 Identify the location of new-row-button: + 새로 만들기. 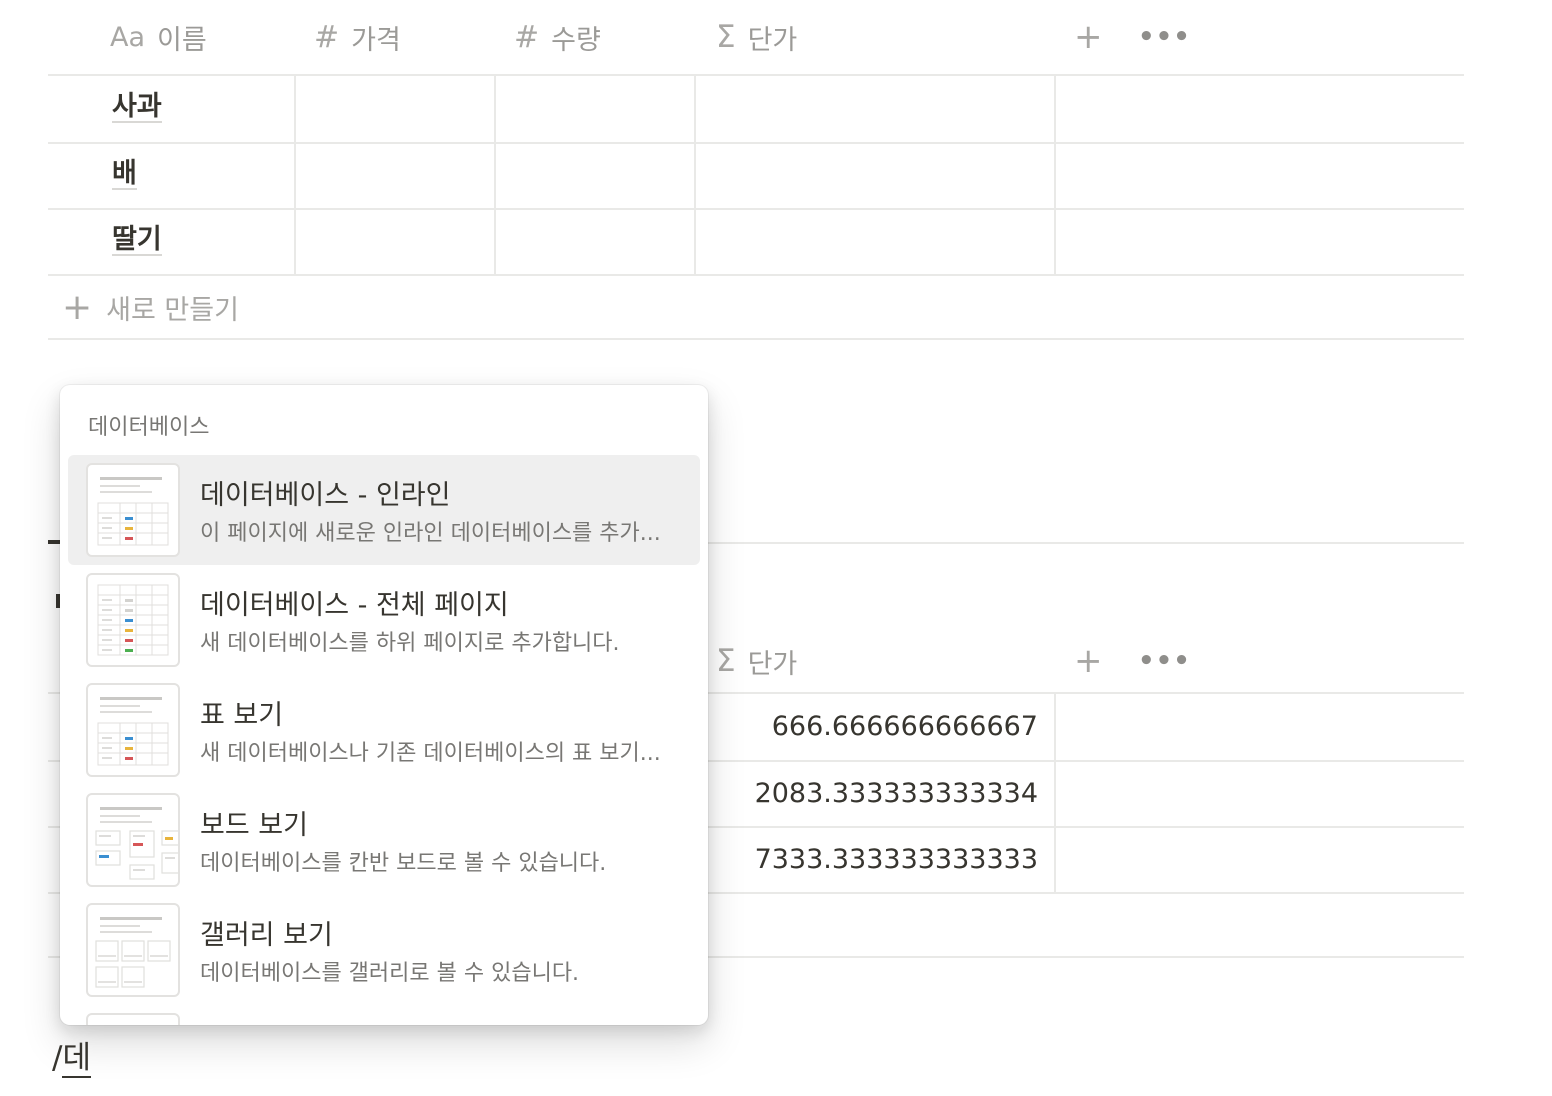
(150, 307).